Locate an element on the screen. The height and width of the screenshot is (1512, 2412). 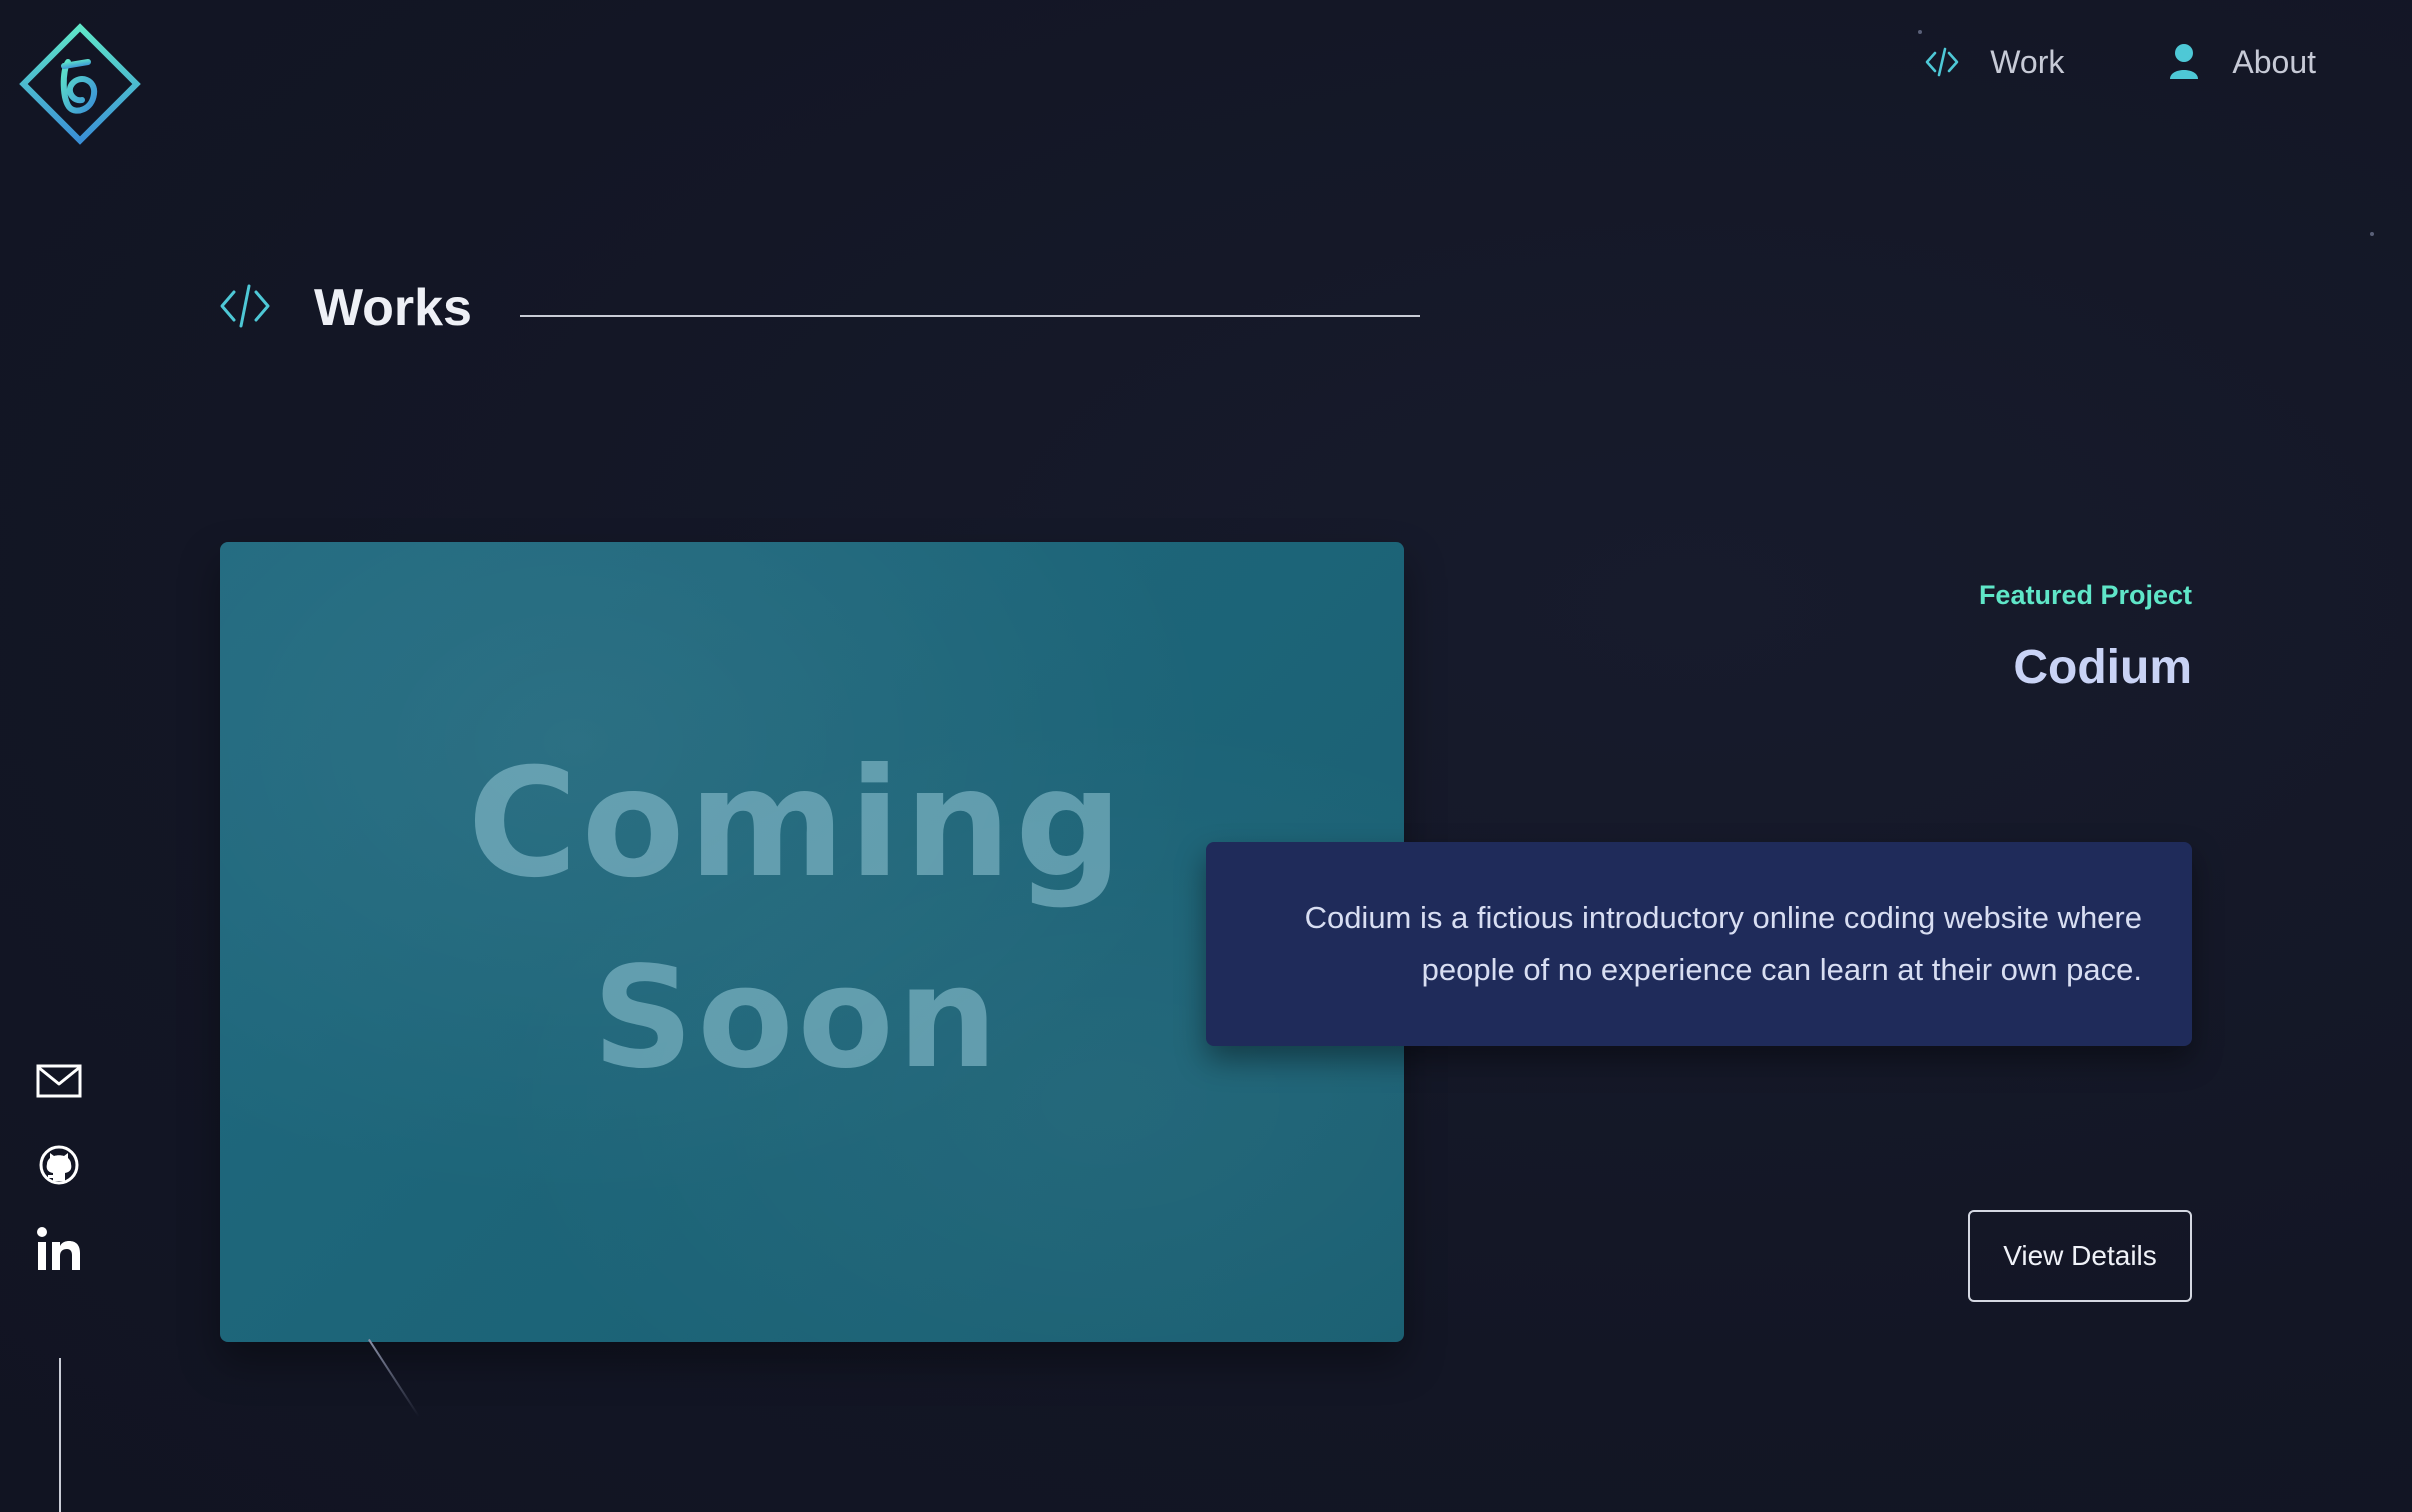
mail-icon is located at coordinates (59, 1081).